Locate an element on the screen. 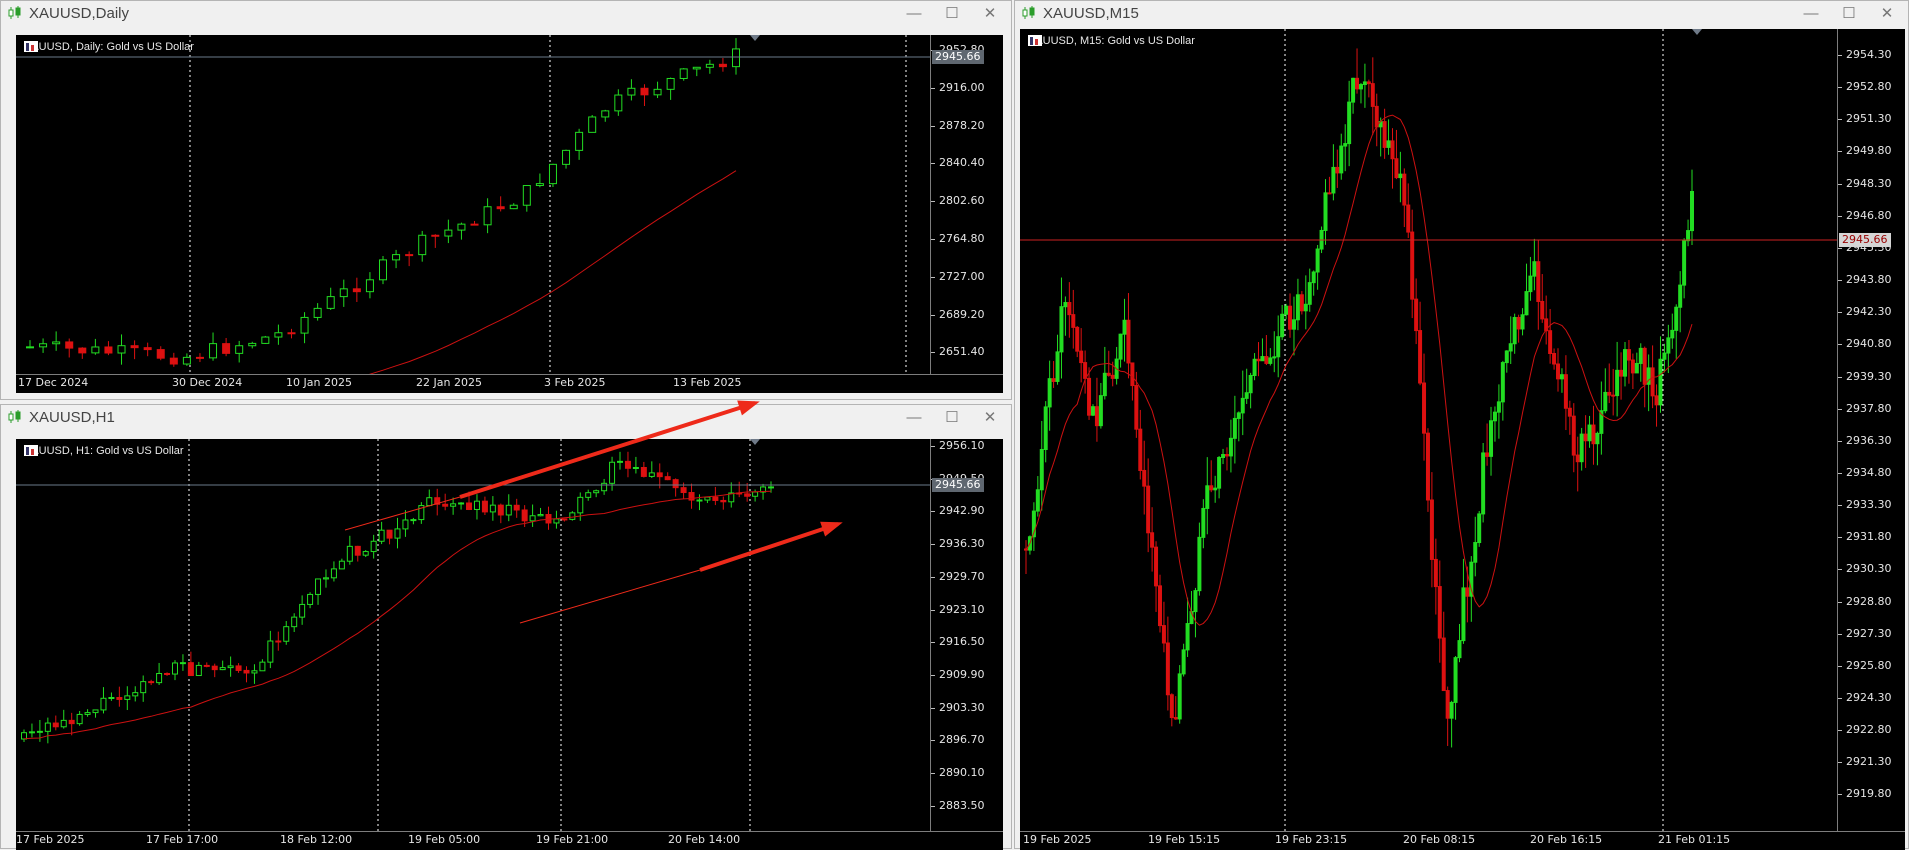  price-tick: 2942.30 is located at coordinates (1865, 311).